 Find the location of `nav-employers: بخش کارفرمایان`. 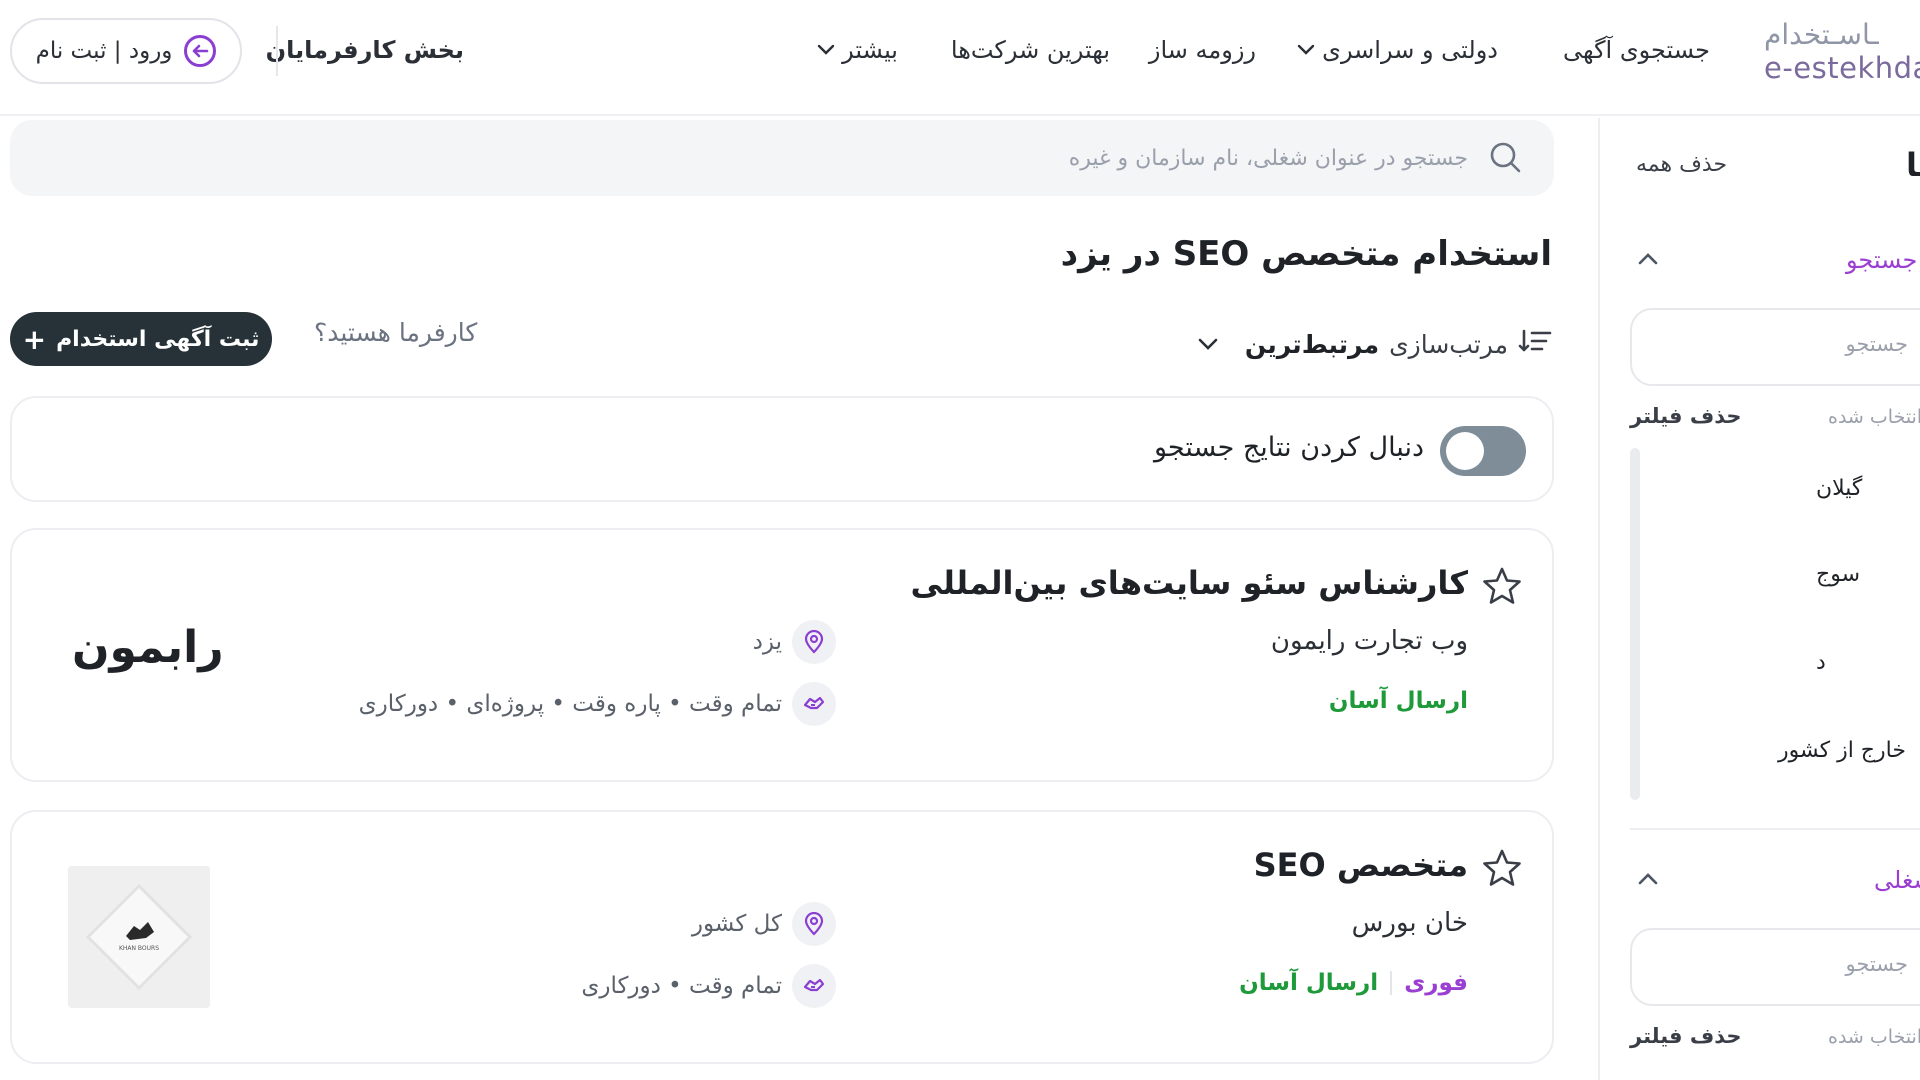

nav-employers: بخش کارفرمایان is located at coordinates (365, 50).